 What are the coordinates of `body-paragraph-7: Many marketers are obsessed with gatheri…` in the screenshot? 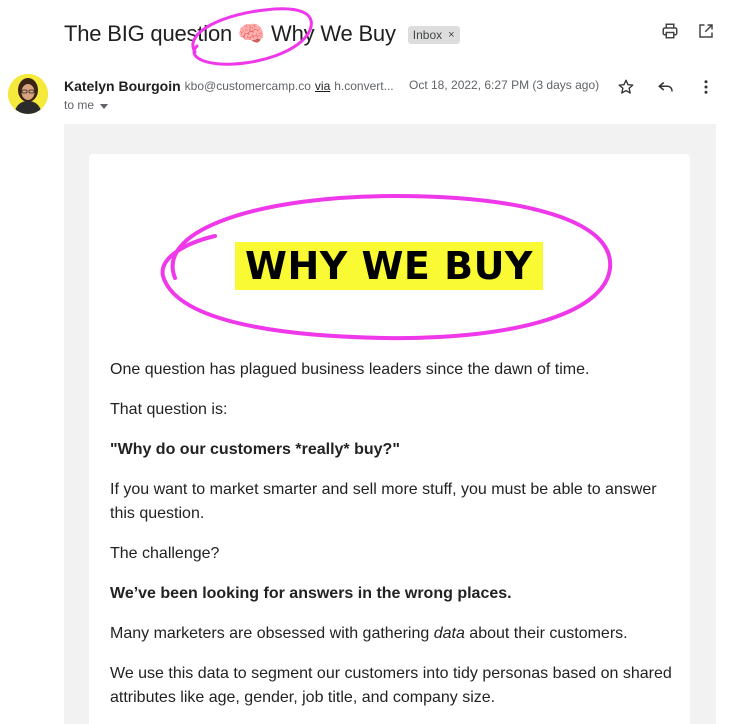 It's located at (395, 634).